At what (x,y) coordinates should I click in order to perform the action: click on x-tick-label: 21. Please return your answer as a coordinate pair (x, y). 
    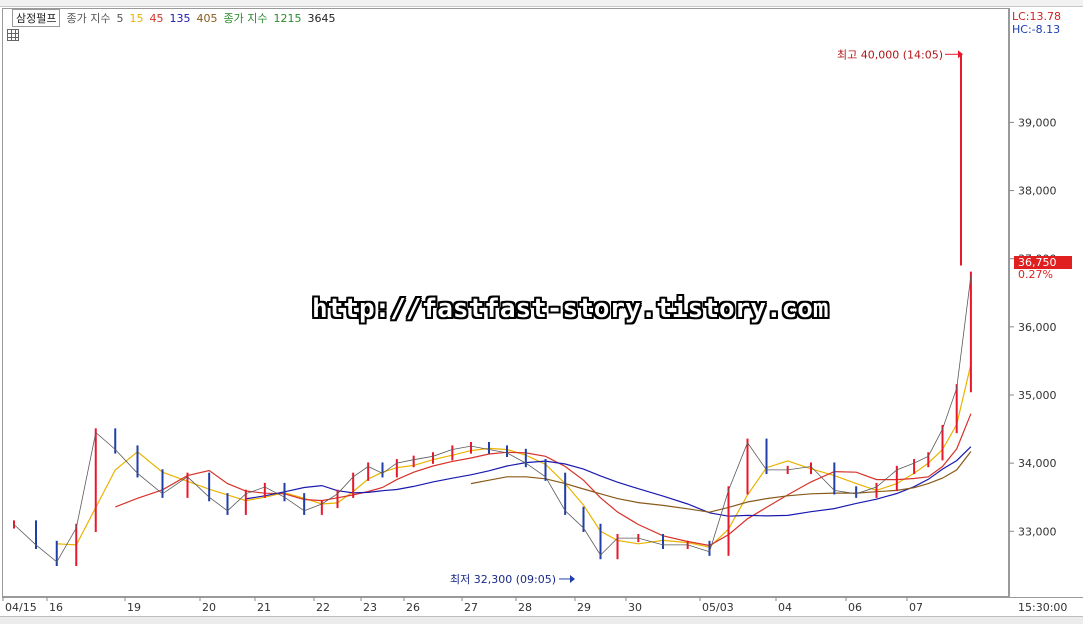
    Looking at the image, I should click on (264, 607).